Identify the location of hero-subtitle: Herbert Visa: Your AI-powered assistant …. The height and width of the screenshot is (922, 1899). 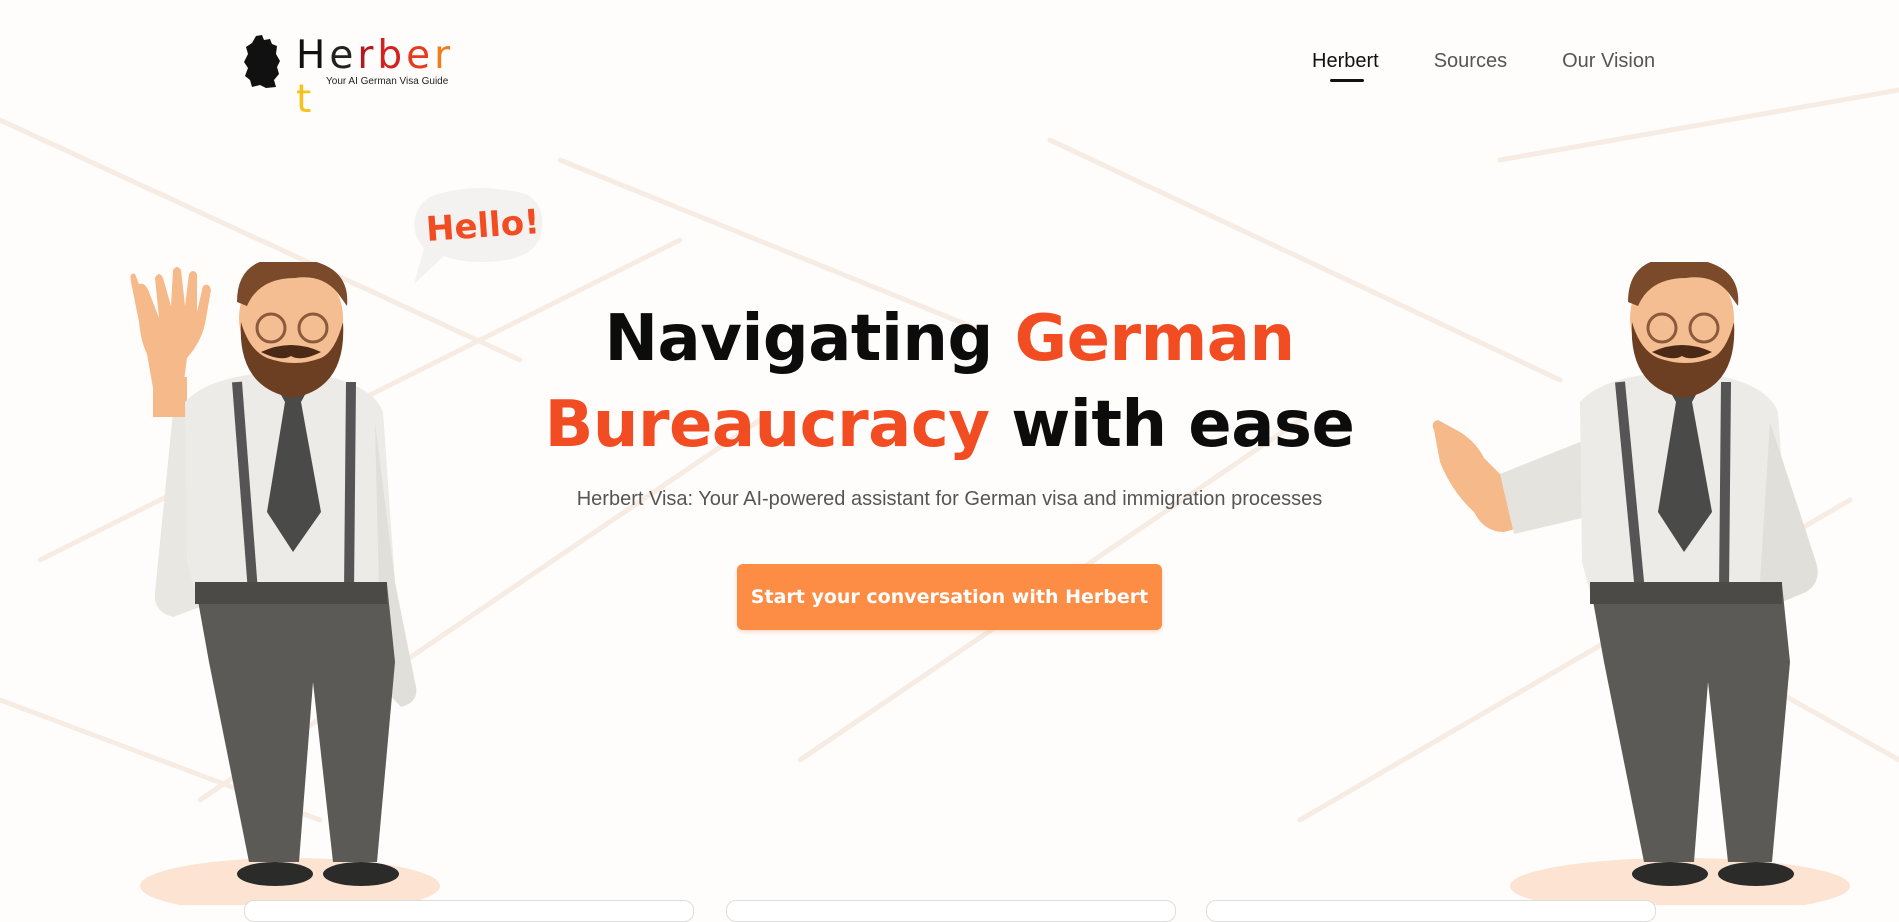
(949, 499).